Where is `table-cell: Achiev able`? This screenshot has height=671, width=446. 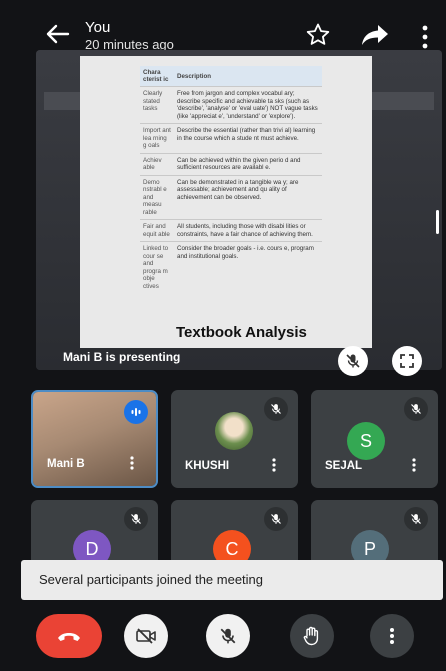 table-cell: Achiev able is located at coordinates (157, 163).